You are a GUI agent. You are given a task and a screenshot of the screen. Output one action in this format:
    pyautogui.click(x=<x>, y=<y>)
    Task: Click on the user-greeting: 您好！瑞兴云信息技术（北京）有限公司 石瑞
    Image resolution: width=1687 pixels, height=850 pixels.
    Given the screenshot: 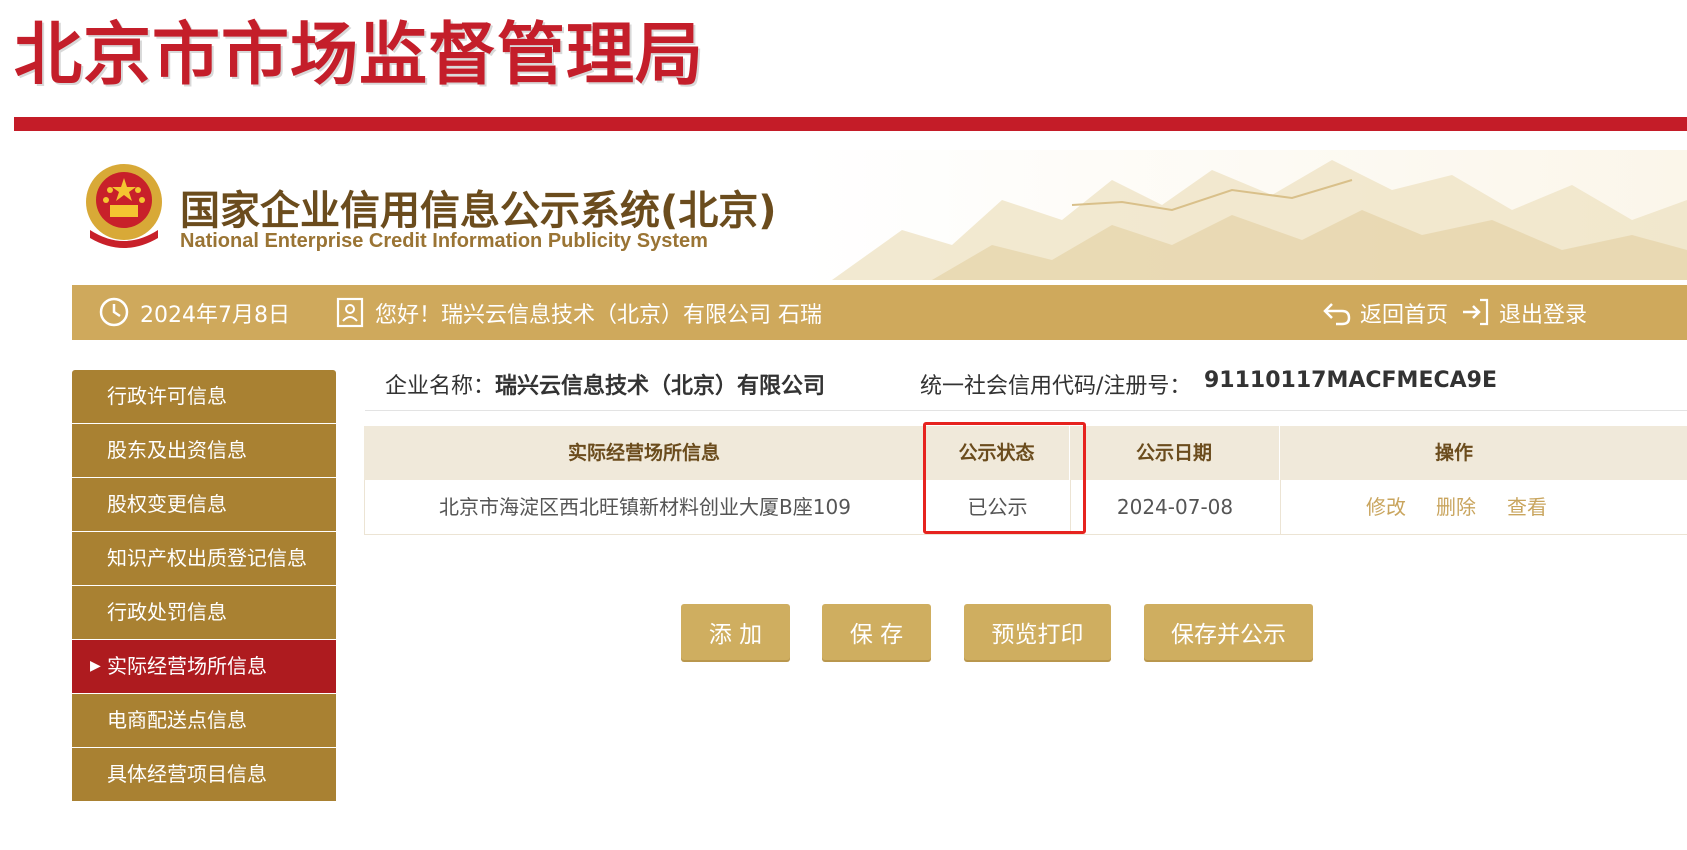 What is the action you would take?
    pyautogui.click(x=598, y=315)
    